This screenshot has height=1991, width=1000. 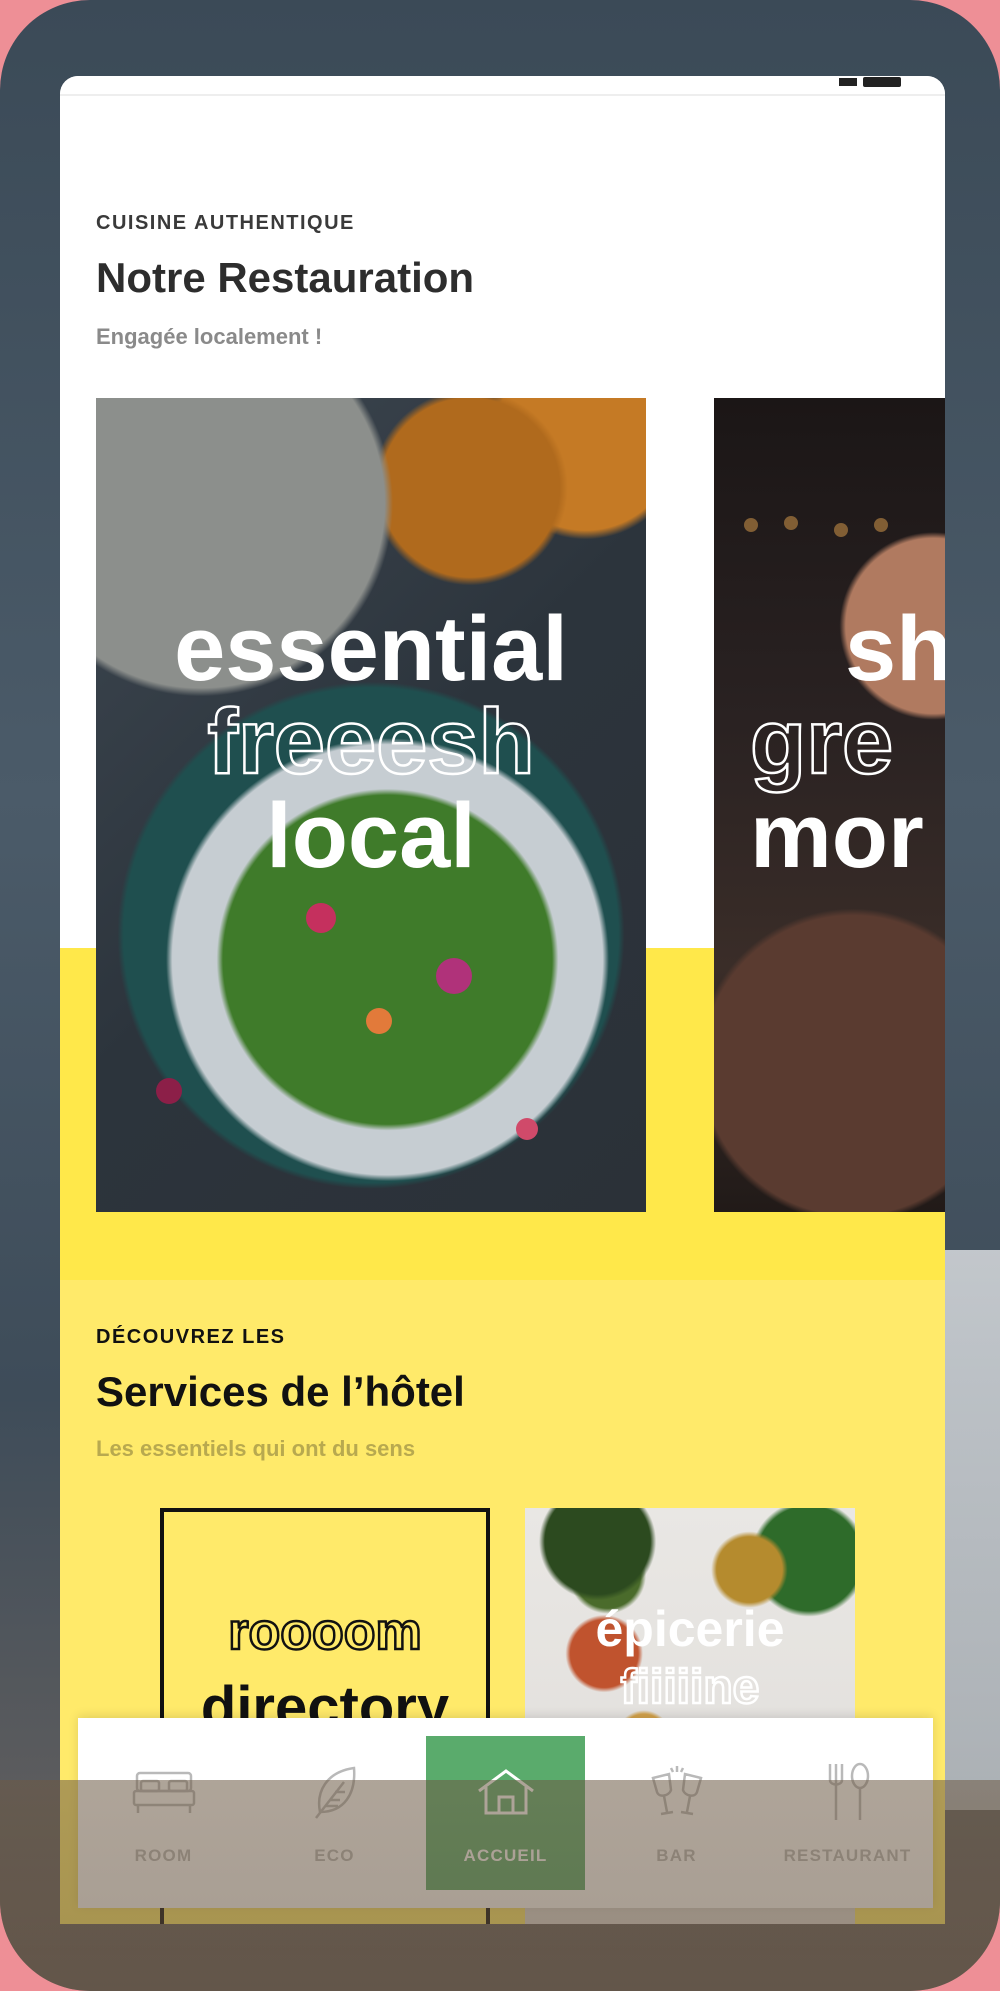 I want to click on tab-room: ROOM, so click(x=163, y=1813).